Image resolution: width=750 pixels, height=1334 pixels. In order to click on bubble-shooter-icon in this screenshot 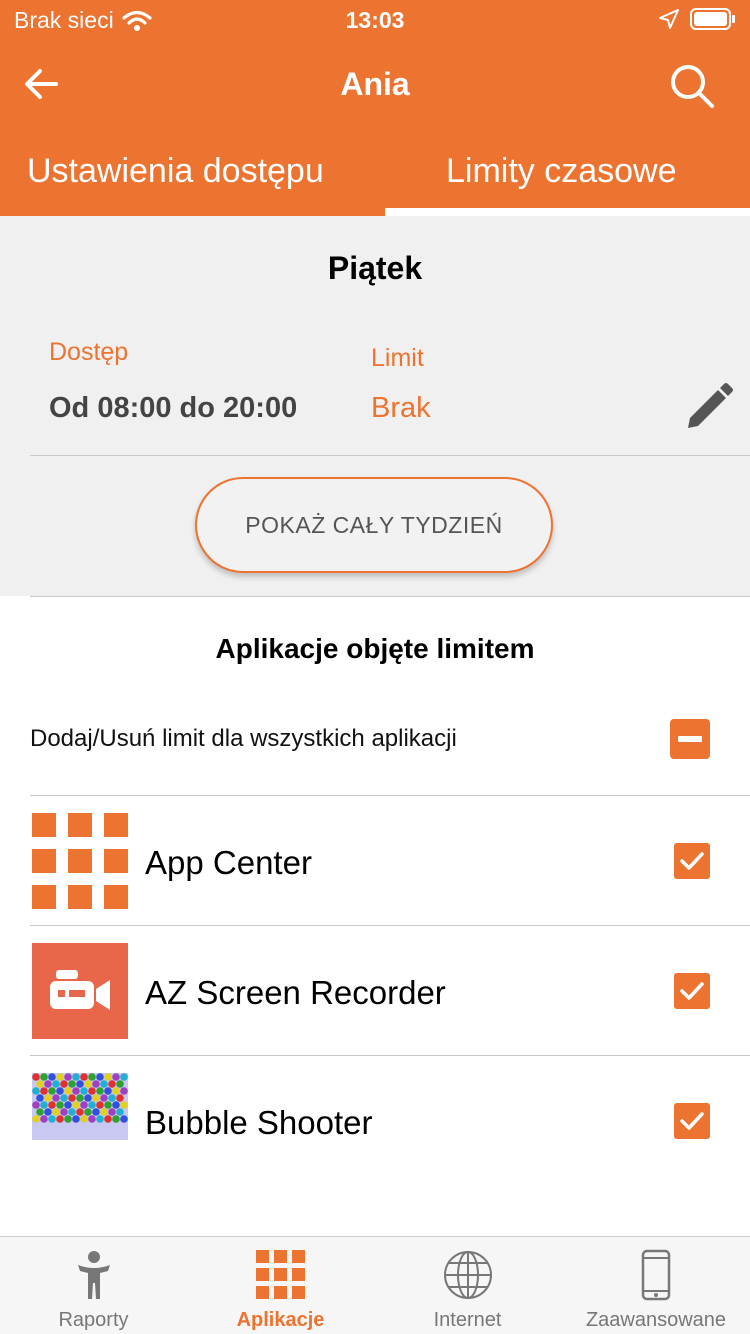, I will do `click(80, 1106)`.